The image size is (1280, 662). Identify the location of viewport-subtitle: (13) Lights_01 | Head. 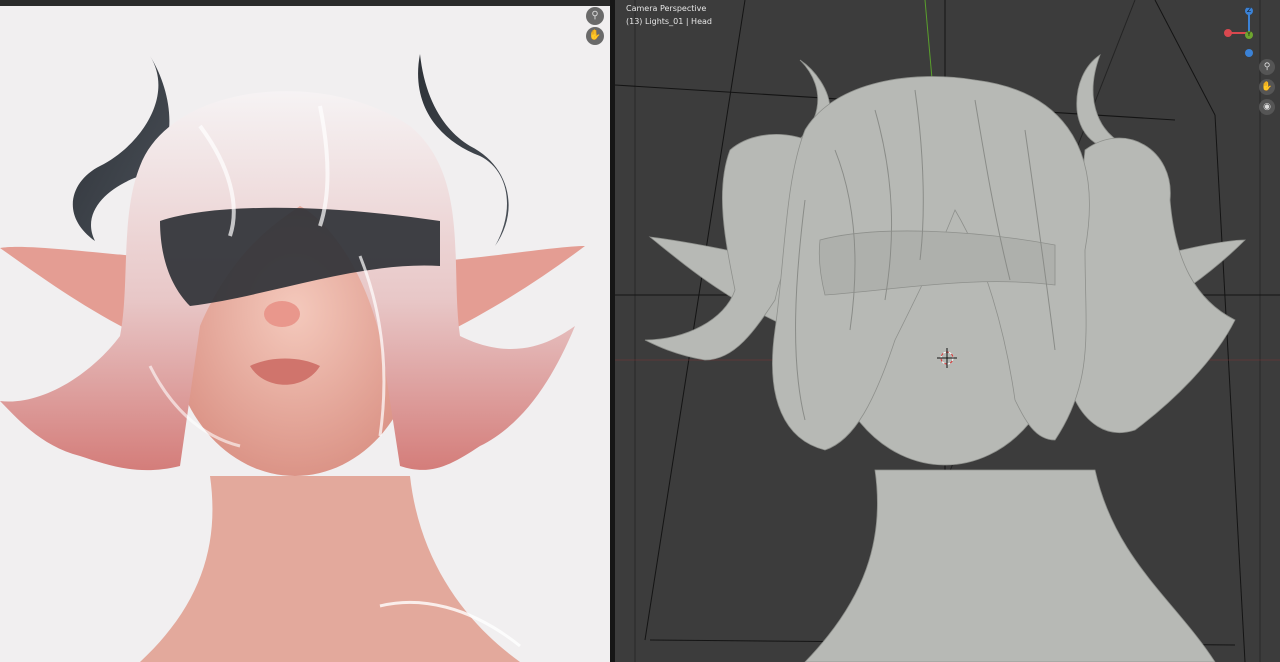
(669, 21).